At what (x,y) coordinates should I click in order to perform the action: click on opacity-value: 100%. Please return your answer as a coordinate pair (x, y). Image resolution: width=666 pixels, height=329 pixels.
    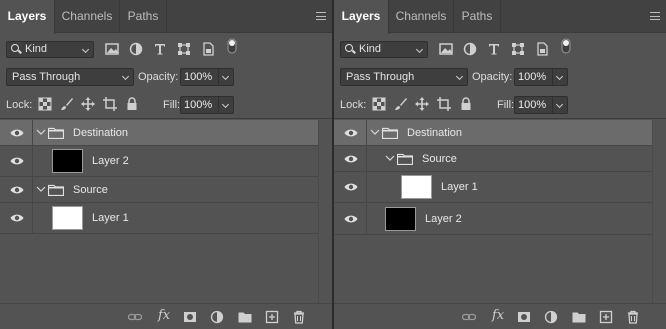
    Looking at the image, I should click on (198, 77).